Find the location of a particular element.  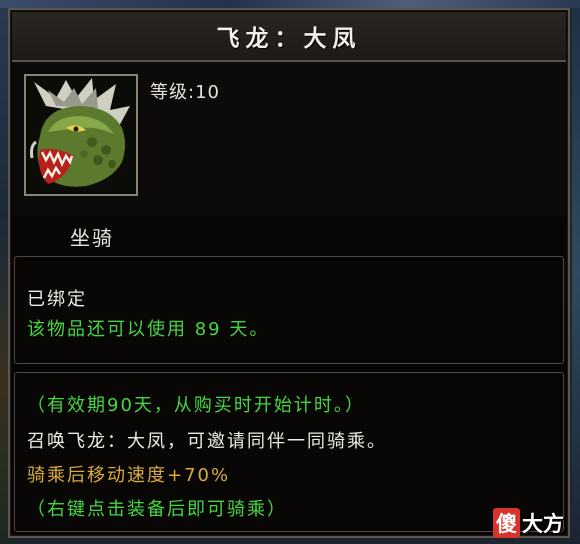

validity-note: （有效期90天，从购买时开始计时。） is located at coordinates (196, 405).